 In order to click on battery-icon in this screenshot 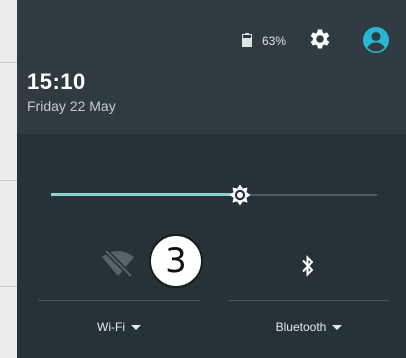, I will do `click(247, 40)`.